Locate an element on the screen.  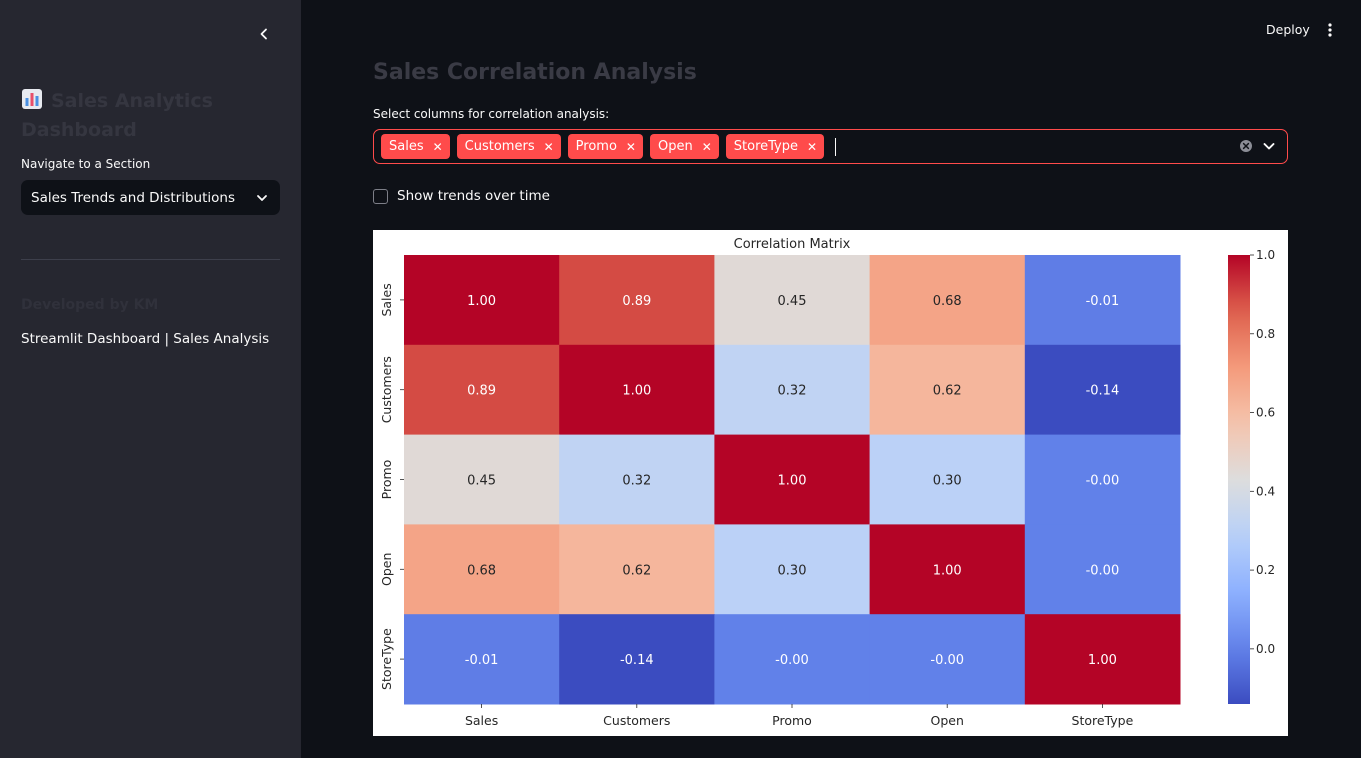
section-select: Sales Trends and Distributions is located at coordinates (150, 197).